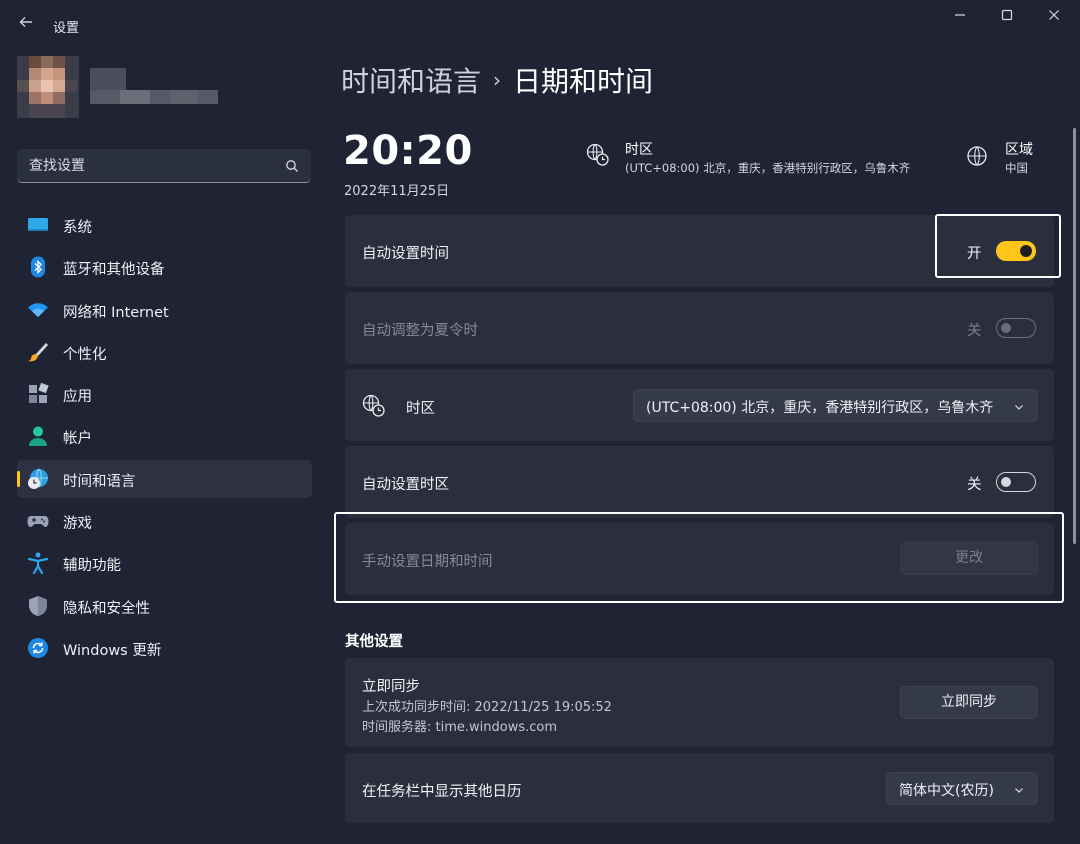 Image resolution: width=1080 pixels, height=844 pixels. I want to click on user-name-blurred, so click(154, 88).